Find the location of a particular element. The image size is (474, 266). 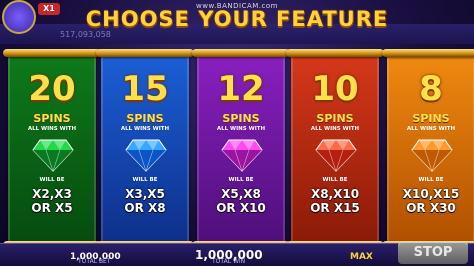

multiplier-text: X2,X3 OR X5 is located at coordinates (52, 201).